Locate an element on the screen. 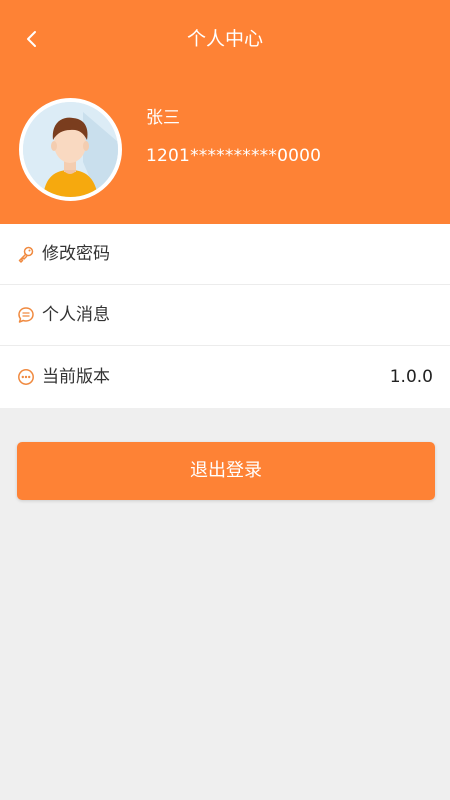  page-title: 个人中心 is located at coordinates (224, 39).